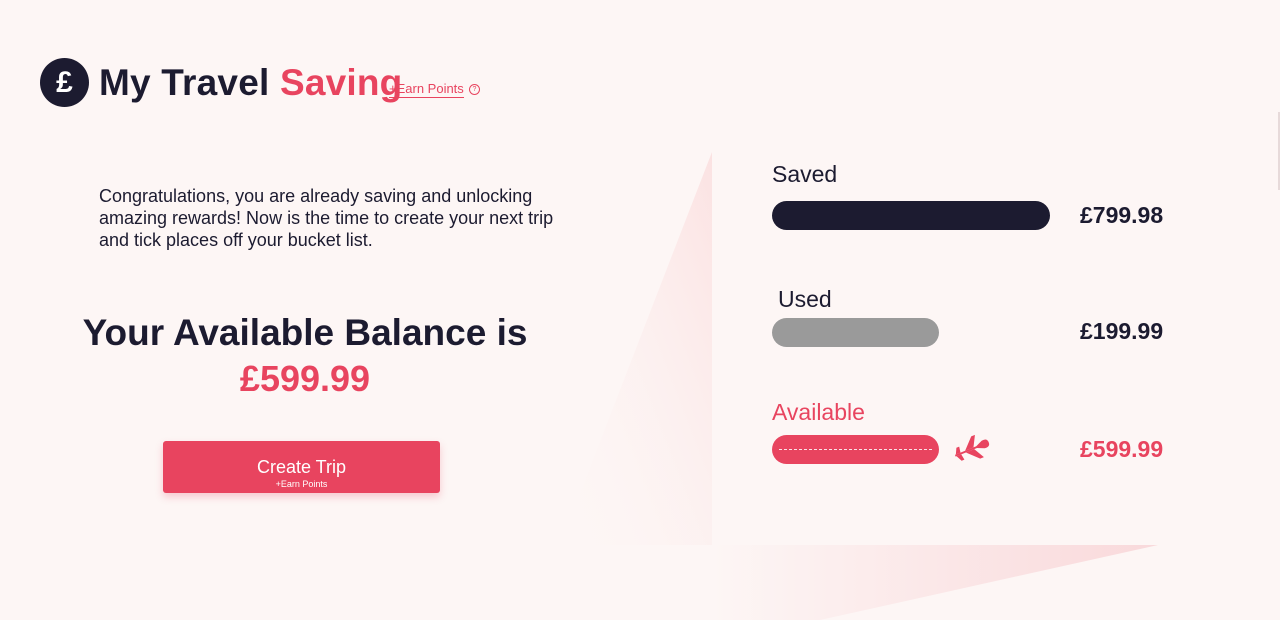 This screenshot has height=620, width=1280. Describe the element at coordinates (855, 332) in the screenshot. I see `used-bar` at that location.